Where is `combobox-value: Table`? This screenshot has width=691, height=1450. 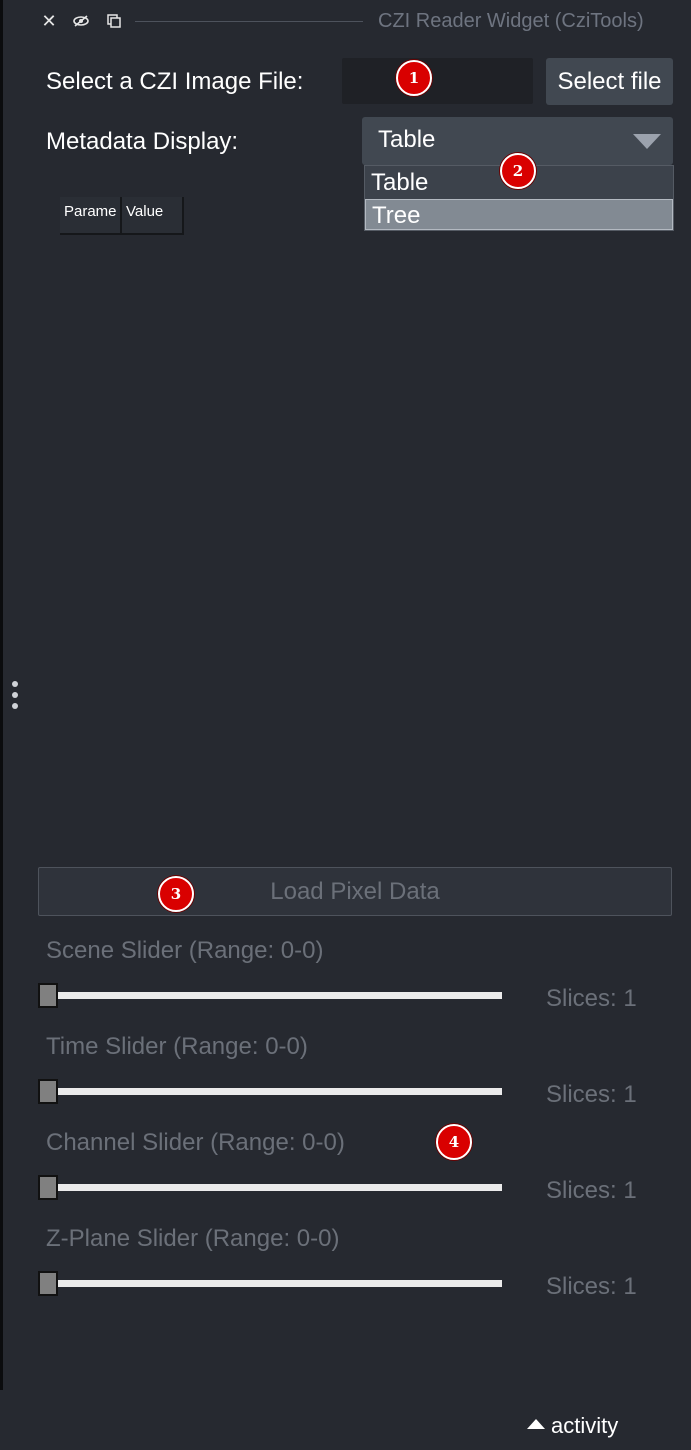 combobox-value: Table is located at coordinates (407, 139).